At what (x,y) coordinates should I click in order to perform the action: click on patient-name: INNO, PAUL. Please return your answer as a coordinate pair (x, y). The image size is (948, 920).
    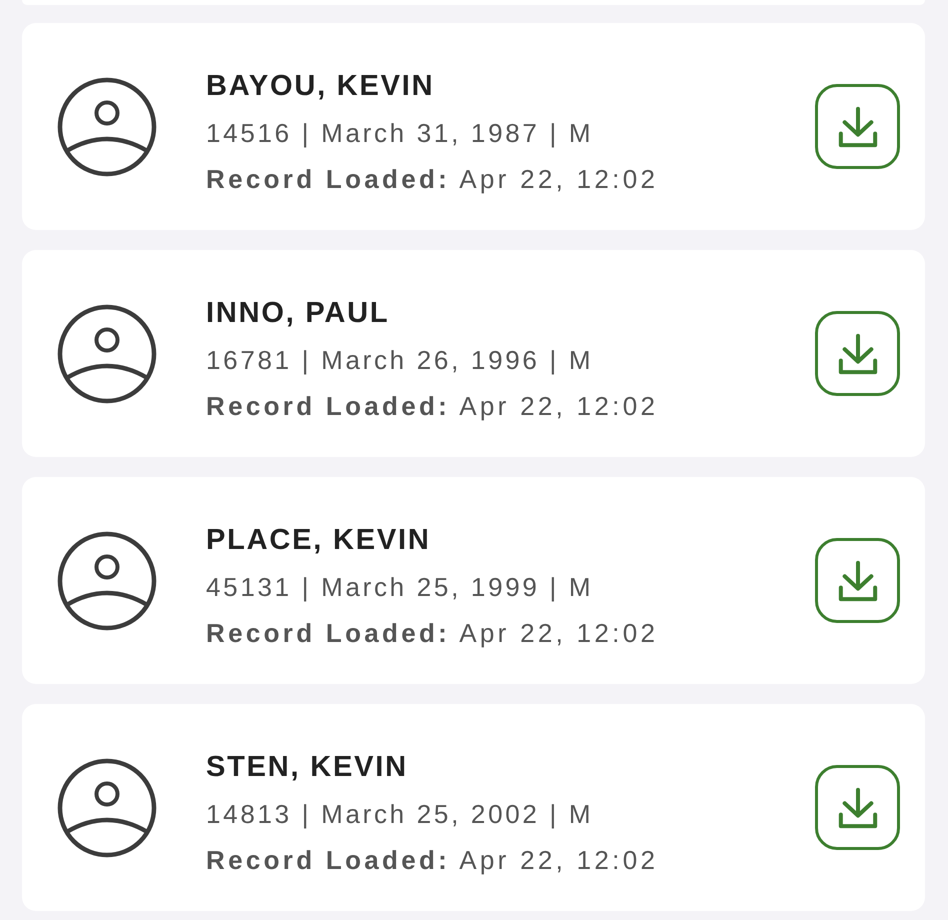
    Looking at the image, I should click on (298, 313).